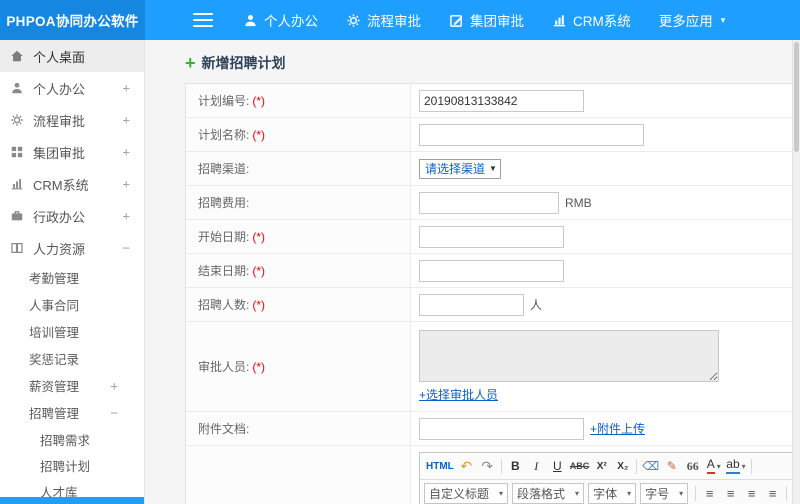 The height and width of the screenshot is (504, 800). I want to click on paragraph-format-select-value: 段落格式, so click(541, 494).